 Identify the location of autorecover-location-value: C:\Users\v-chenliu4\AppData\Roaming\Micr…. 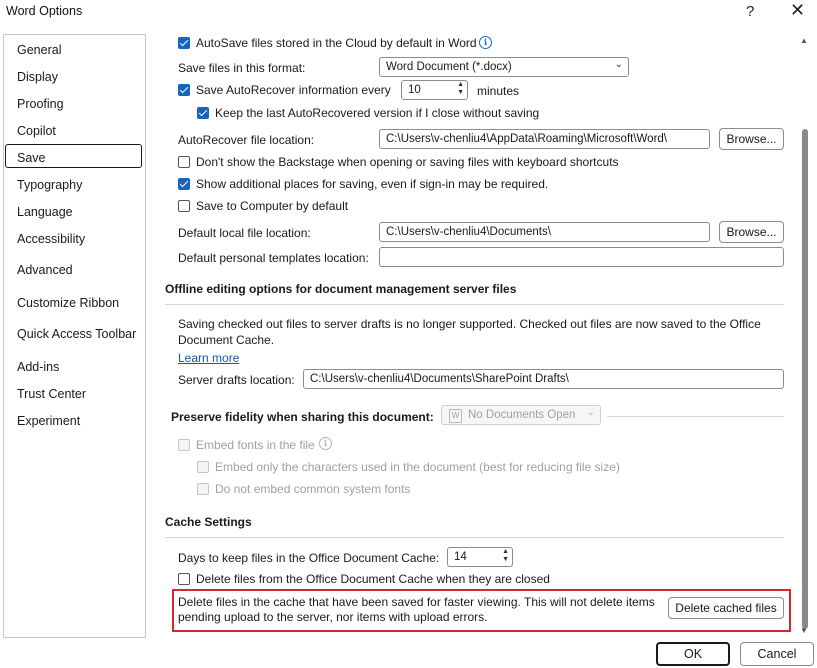
(527, 139).